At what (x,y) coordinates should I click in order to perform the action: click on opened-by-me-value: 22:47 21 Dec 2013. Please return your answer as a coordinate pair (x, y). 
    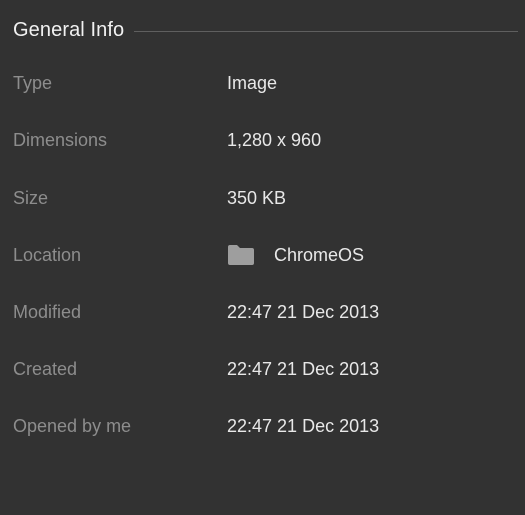
    Looking at the image, I should click on (303, 426).